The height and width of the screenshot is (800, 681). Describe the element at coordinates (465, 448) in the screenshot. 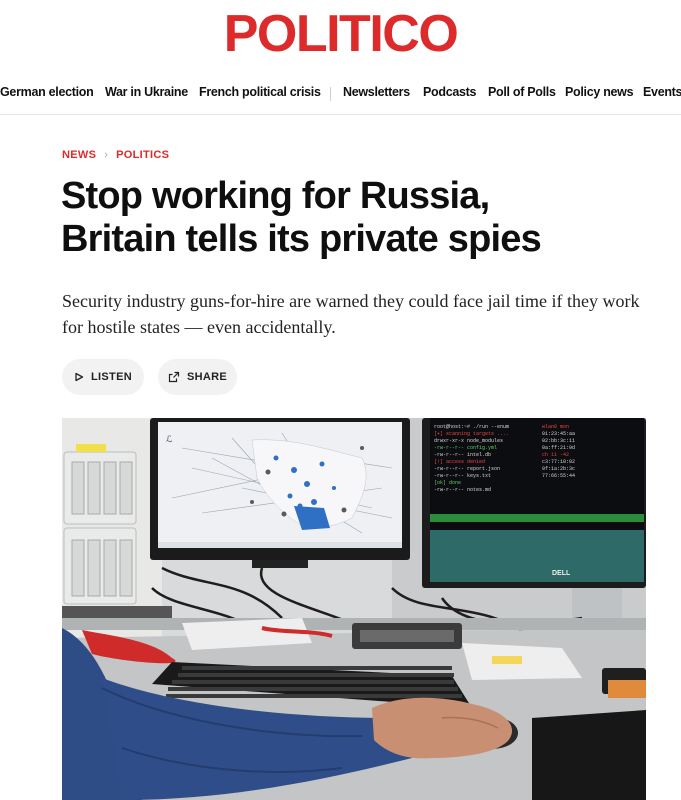

I see `svg-text: -rw-r--r-- config.yml` at that location.